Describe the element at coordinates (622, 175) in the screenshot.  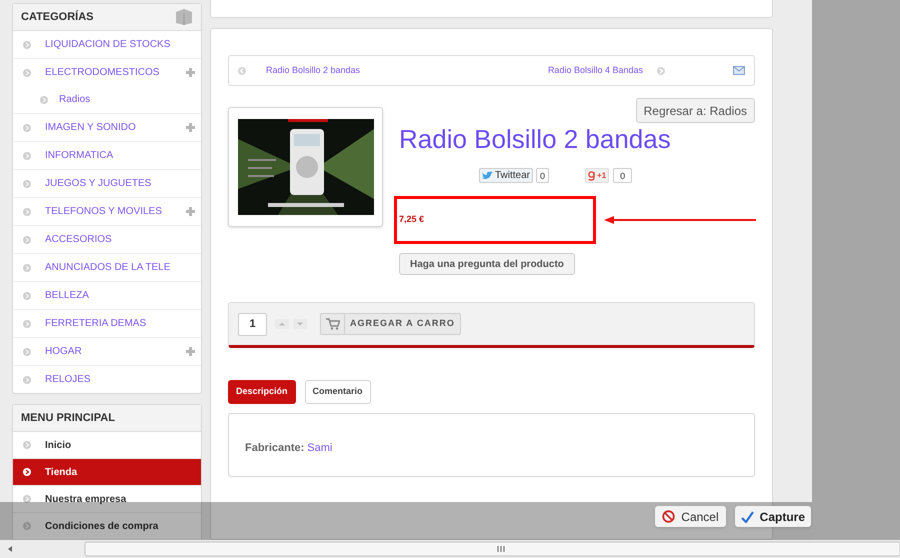
I see `plus-one-count: 0` at that location.